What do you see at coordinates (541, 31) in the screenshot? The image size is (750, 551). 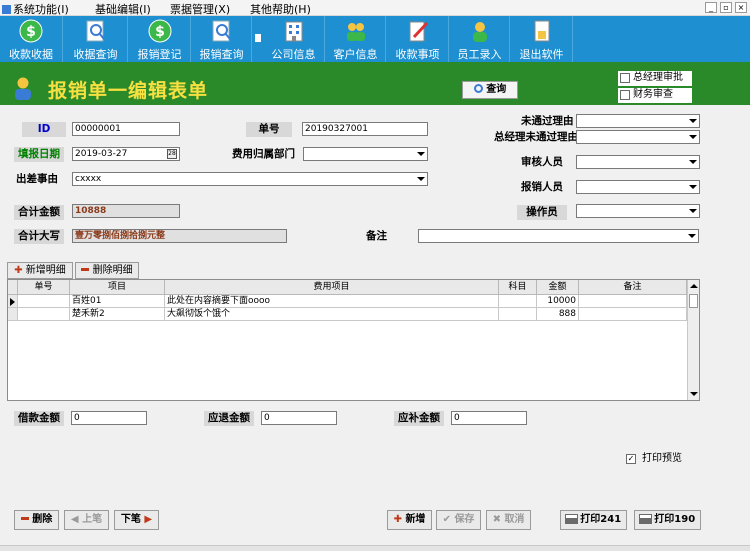 I see `exit-doc-icon` at bounding box center [541, 31].